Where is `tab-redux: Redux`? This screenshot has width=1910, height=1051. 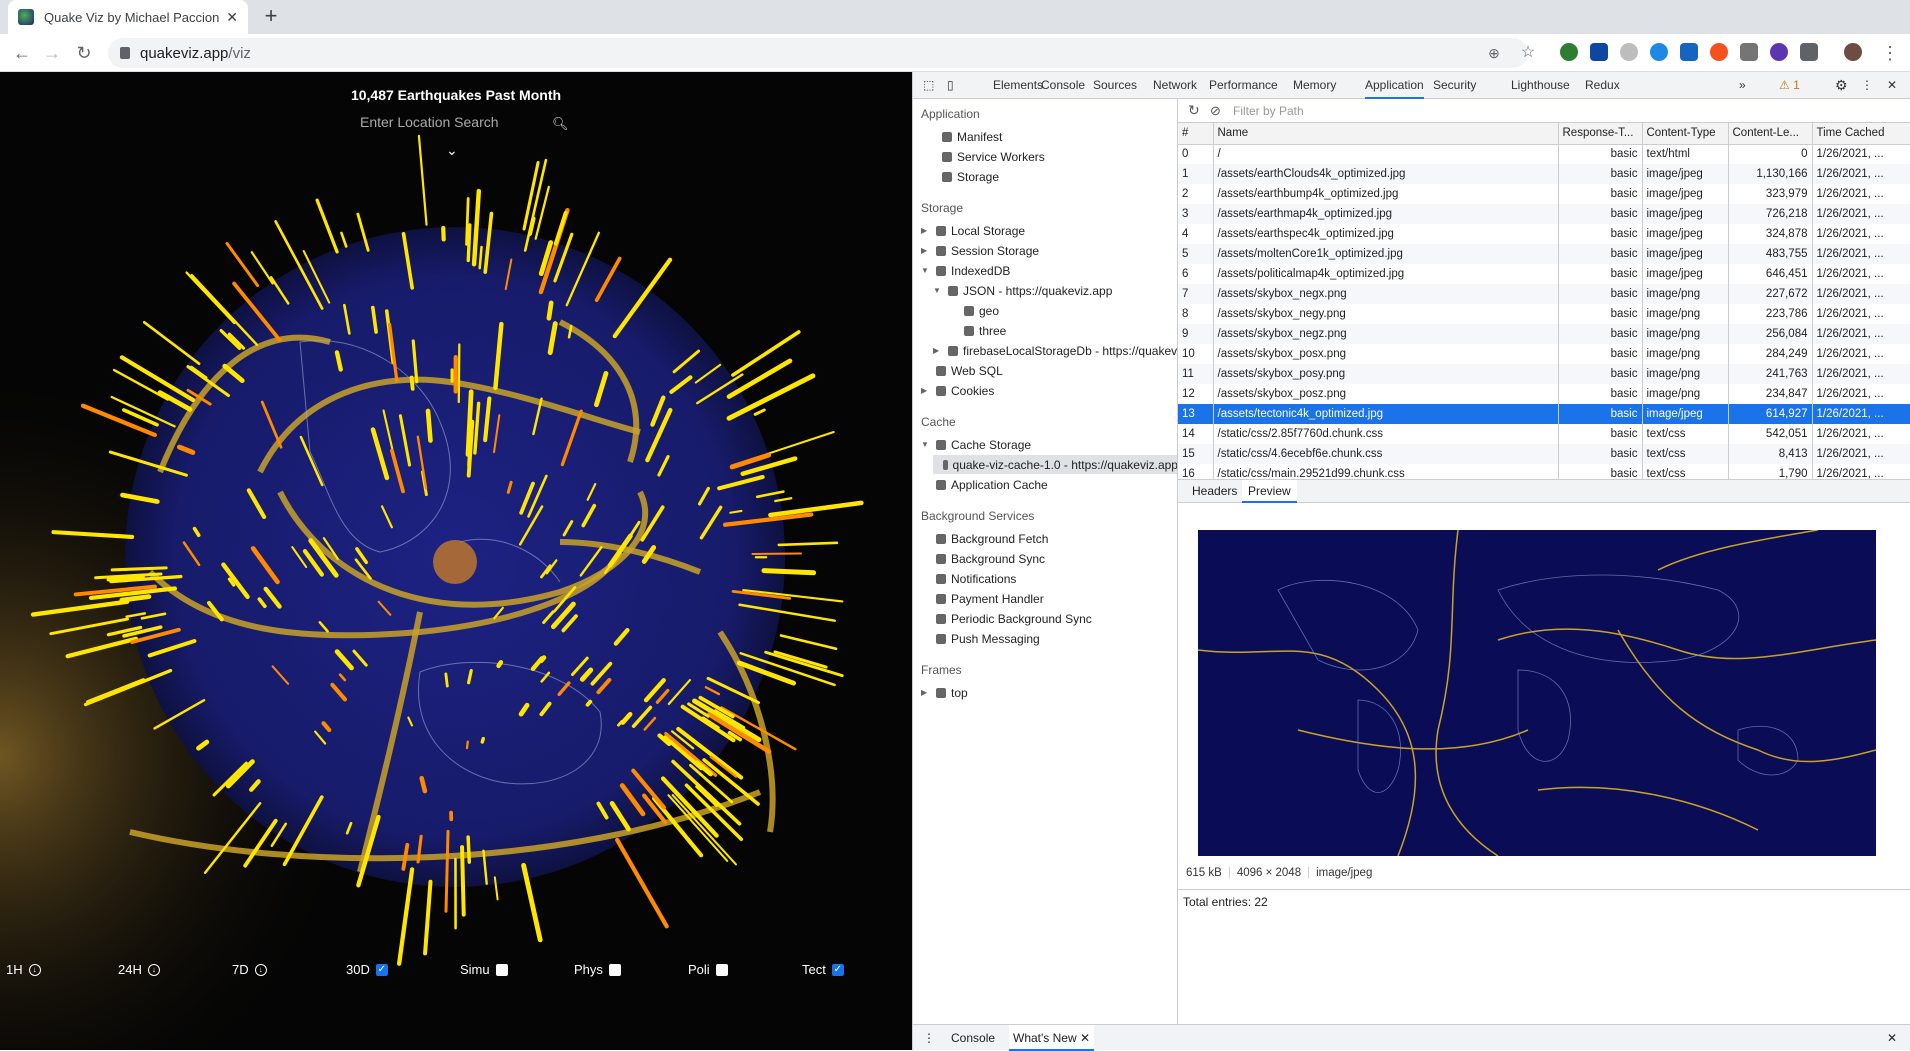
tab-redux: Redux is located at coordinates (1602, 85).